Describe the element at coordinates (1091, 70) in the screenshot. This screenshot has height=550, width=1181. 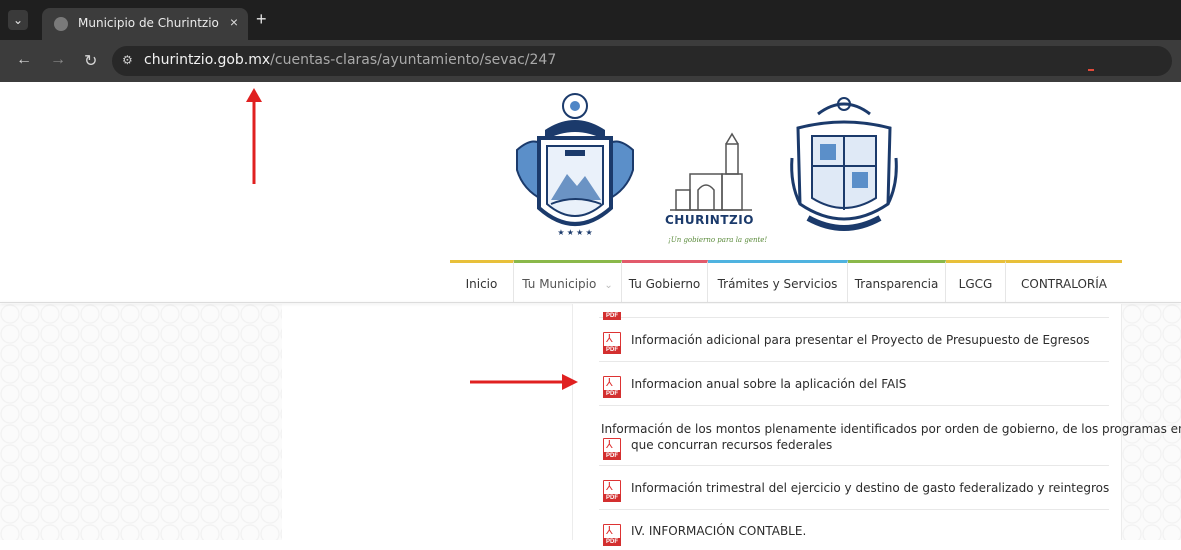
I see `address-bar-marker` at that location.